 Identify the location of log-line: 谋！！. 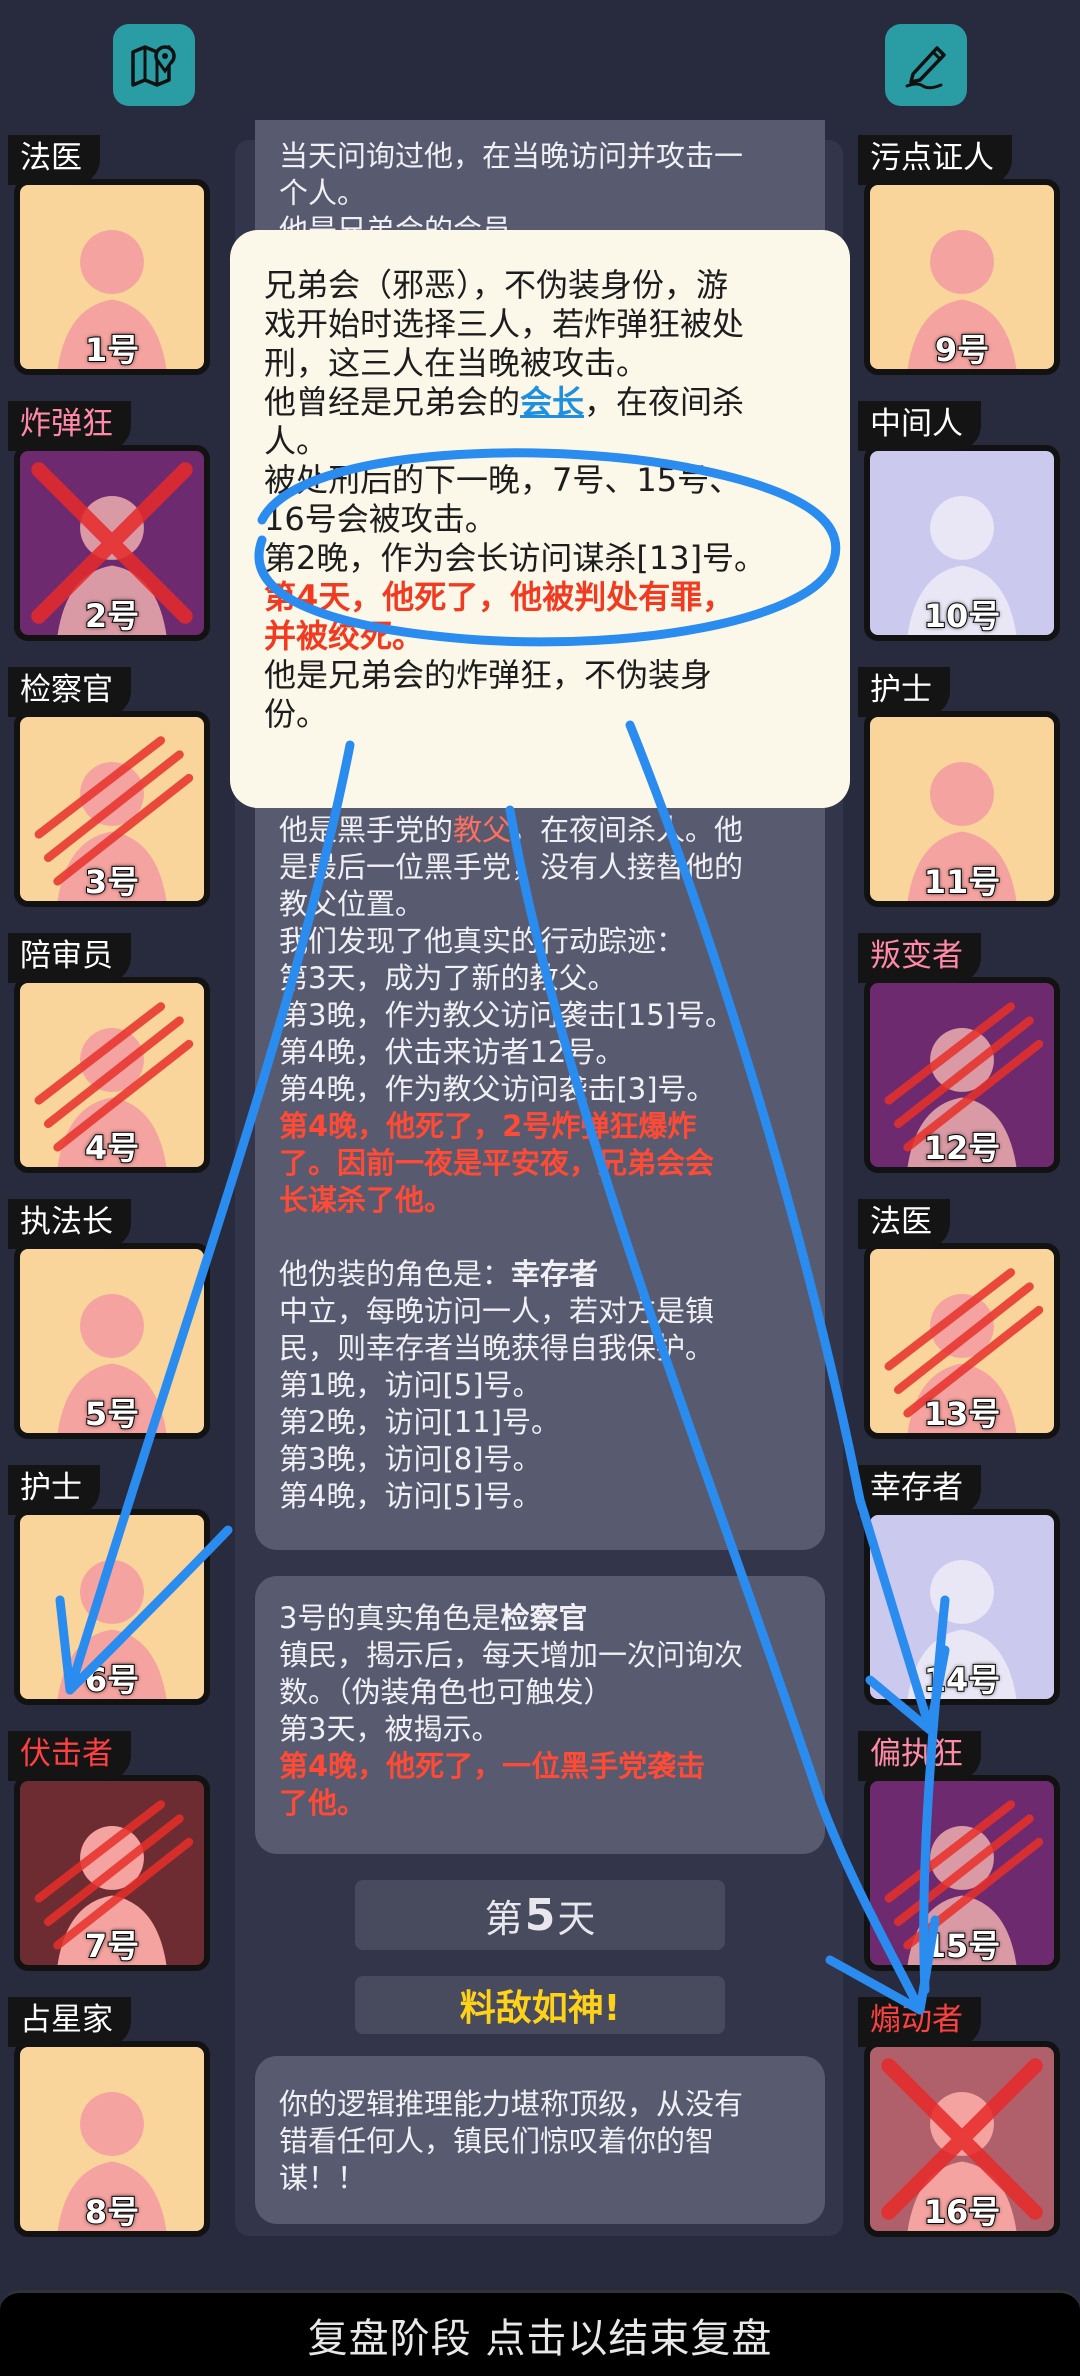
(323, 2178).